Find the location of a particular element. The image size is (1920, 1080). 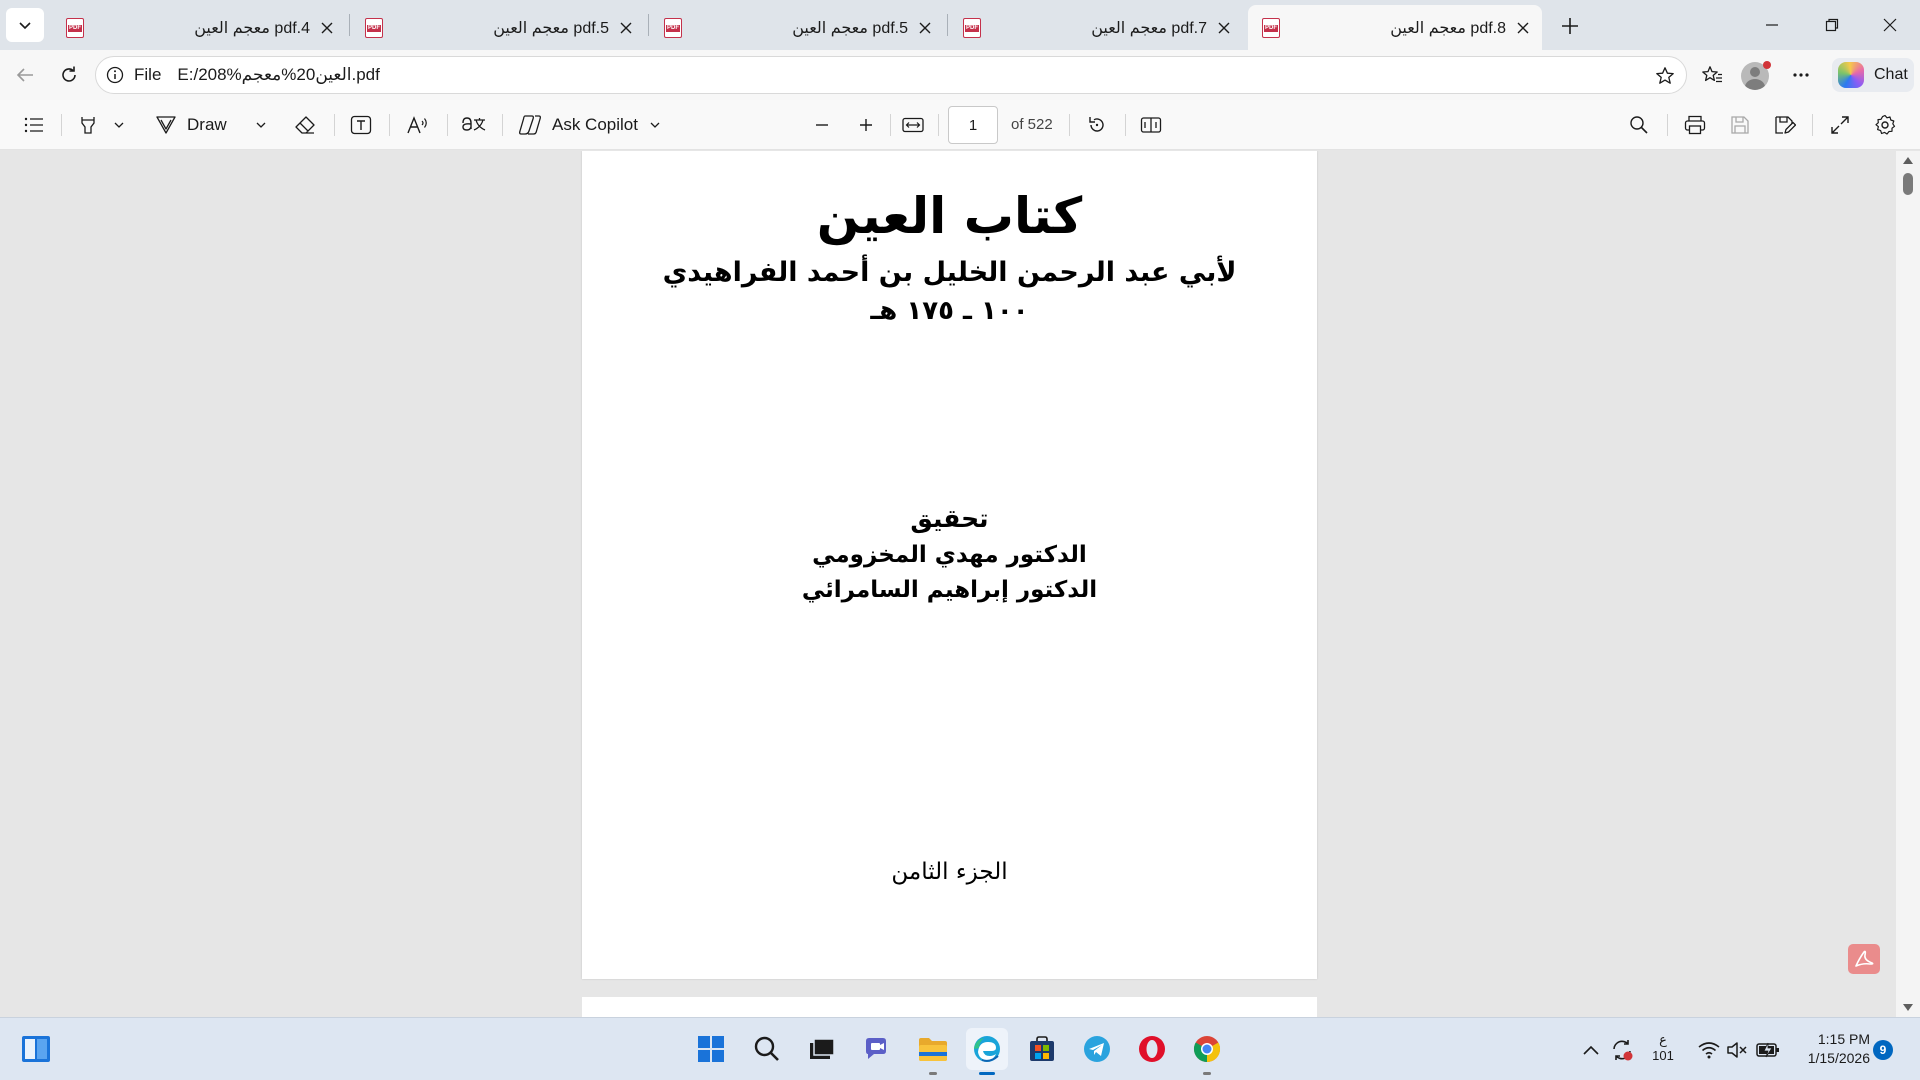

add-favorite-button is located at coordinates (1665, 76).